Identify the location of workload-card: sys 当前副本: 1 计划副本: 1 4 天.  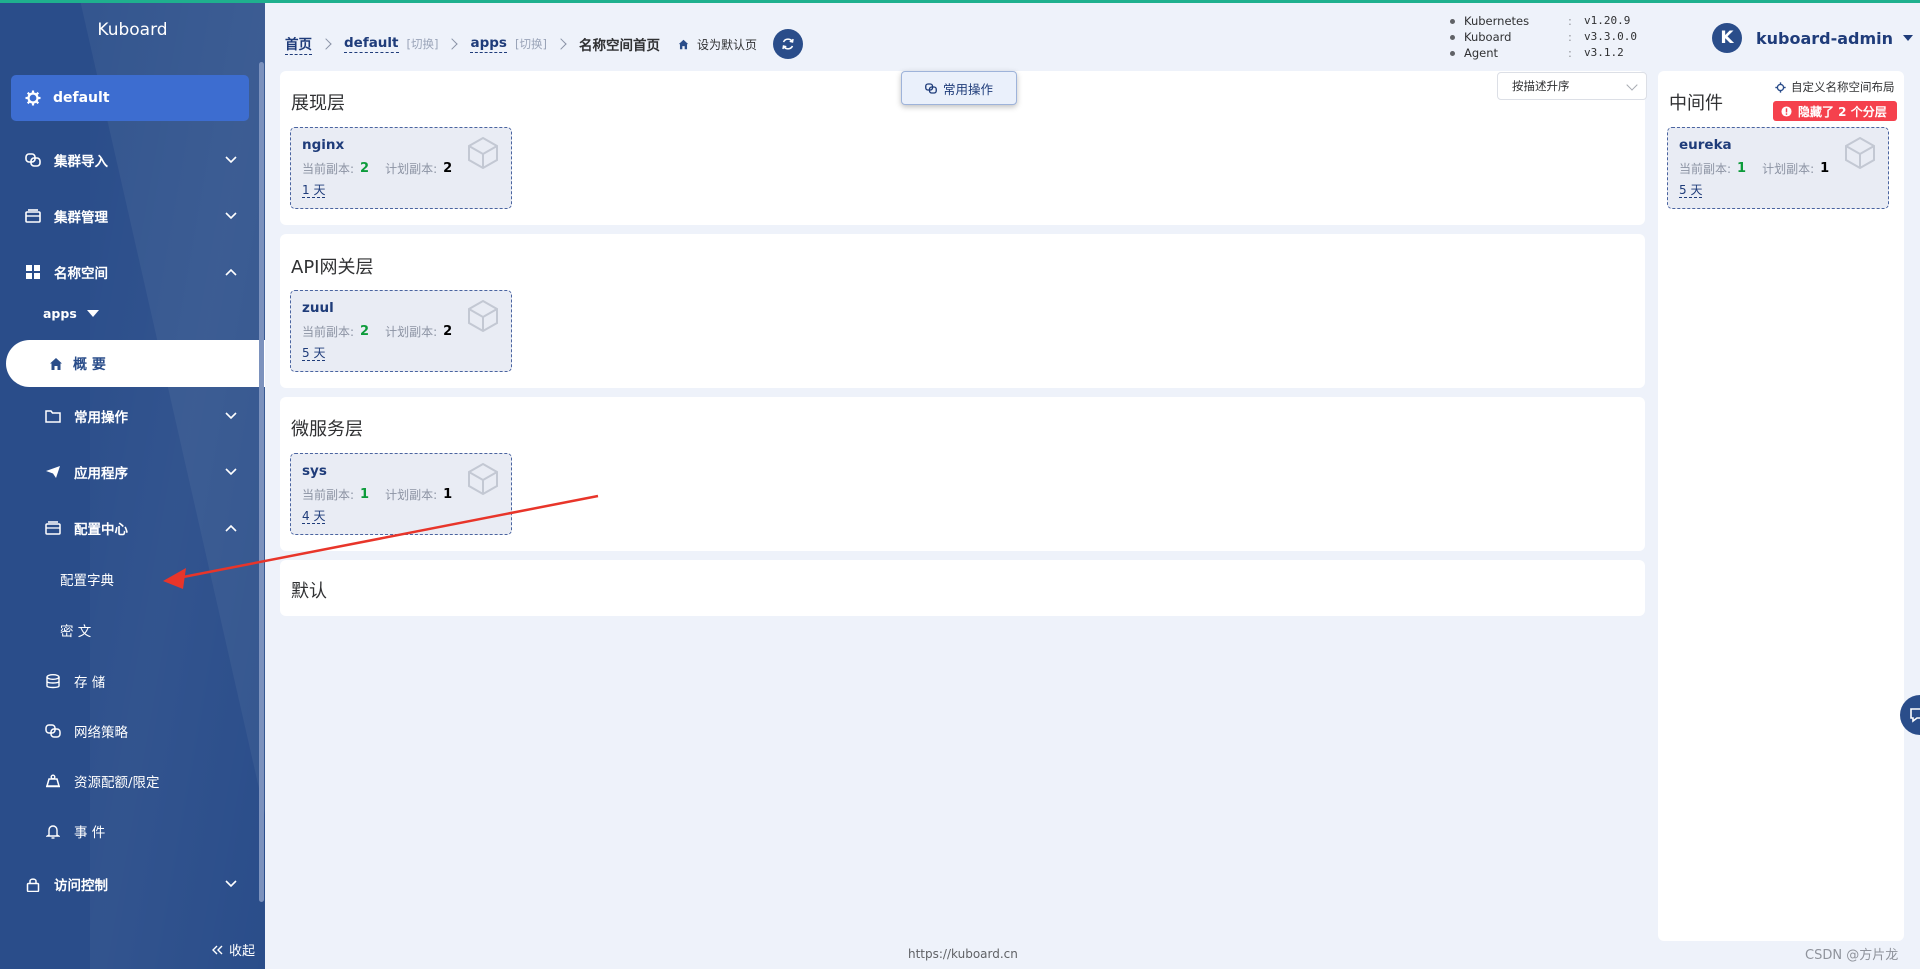
(401, 494).